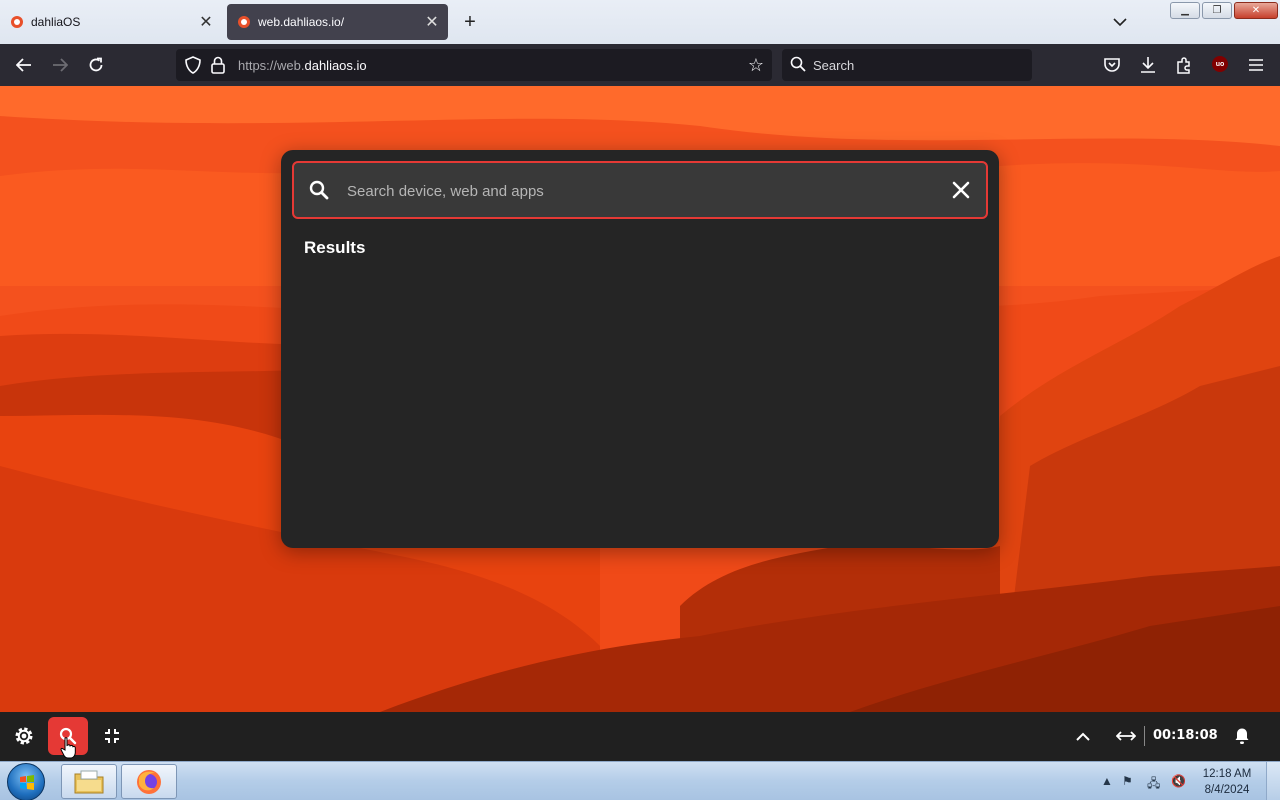 The height and width of the screenshot is (800, 1280). I want to click on tab-title: web.dahliaos.io/, so click(301, 22).